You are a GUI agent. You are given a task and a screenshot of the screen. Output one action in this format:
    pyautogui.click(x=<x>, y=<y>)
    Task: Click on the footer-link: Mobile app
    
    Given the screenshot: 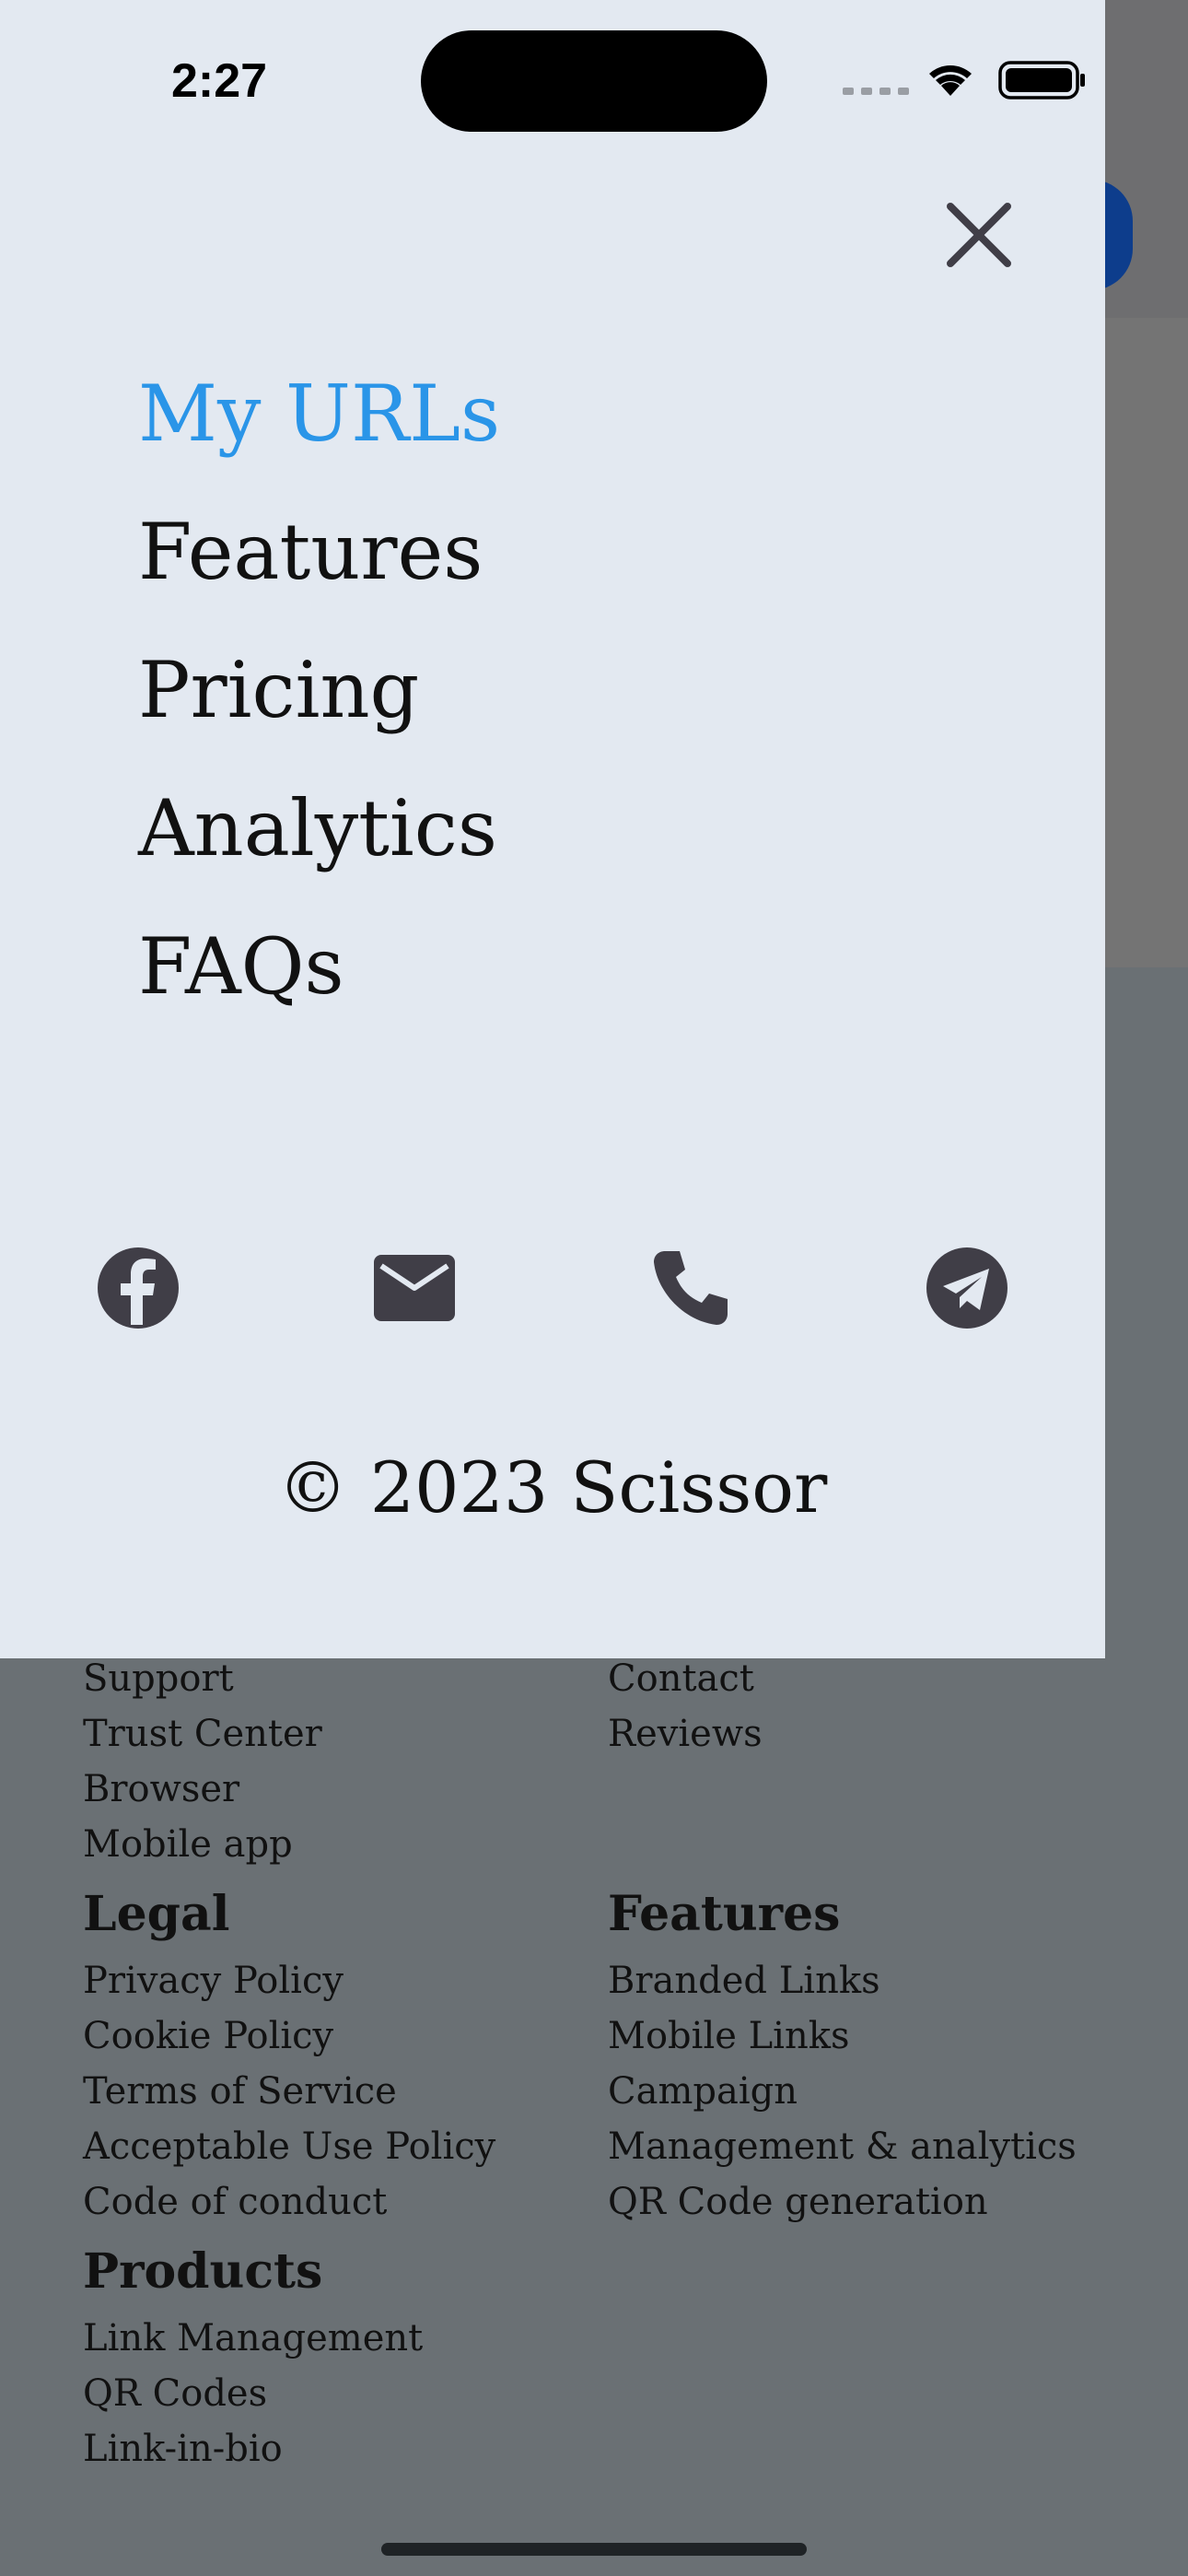 What is the action you would take?
    pyautogui.click(x=289, y=1844)
    